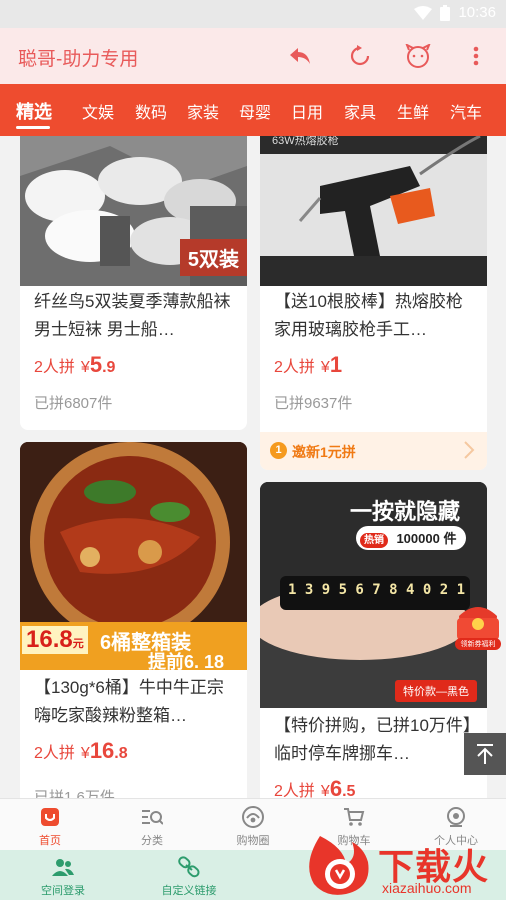 The width and height of the screenshot is (506, 900). Describe the element at coordinates (469, 450) in the screenshot. I see `chevron-right-icon` at that location.